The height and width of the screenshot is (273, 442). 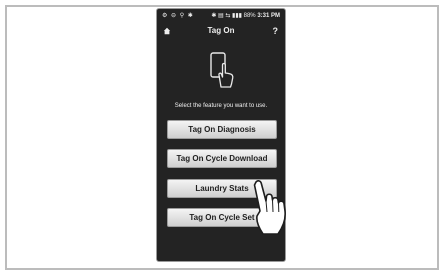 I want to click on status-right-icons: ✱ ▤ ⇆ ▮▮▮ 88%, so click(x=233, y=16).